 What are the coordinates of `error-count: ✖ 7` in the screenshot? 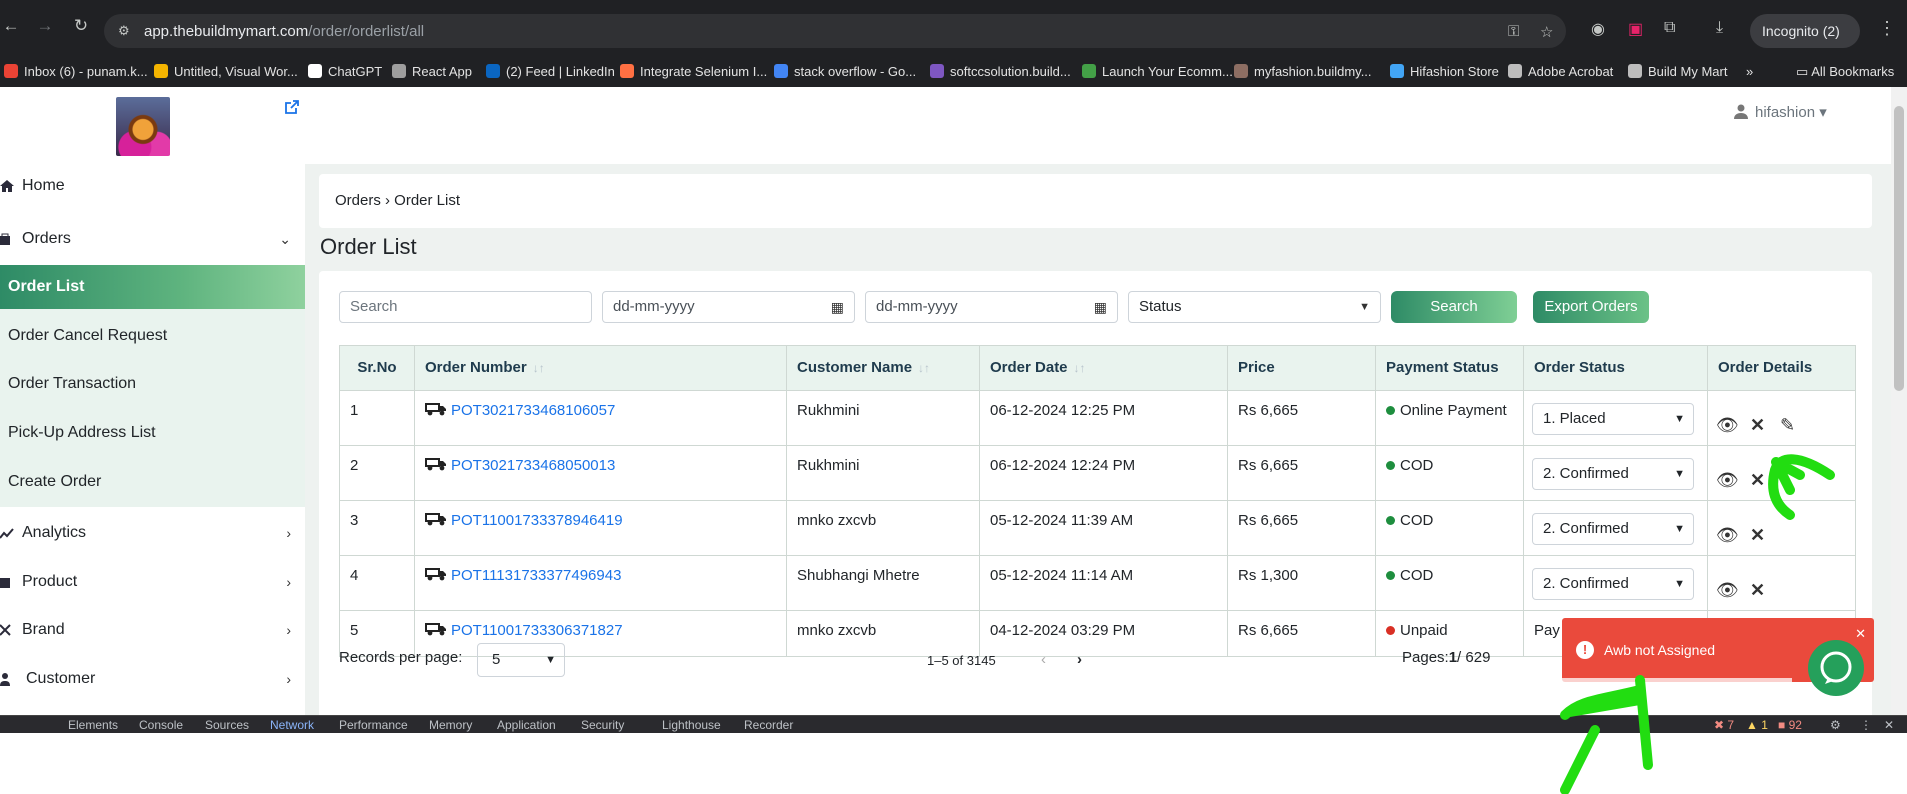 It's located at (1724, 725).